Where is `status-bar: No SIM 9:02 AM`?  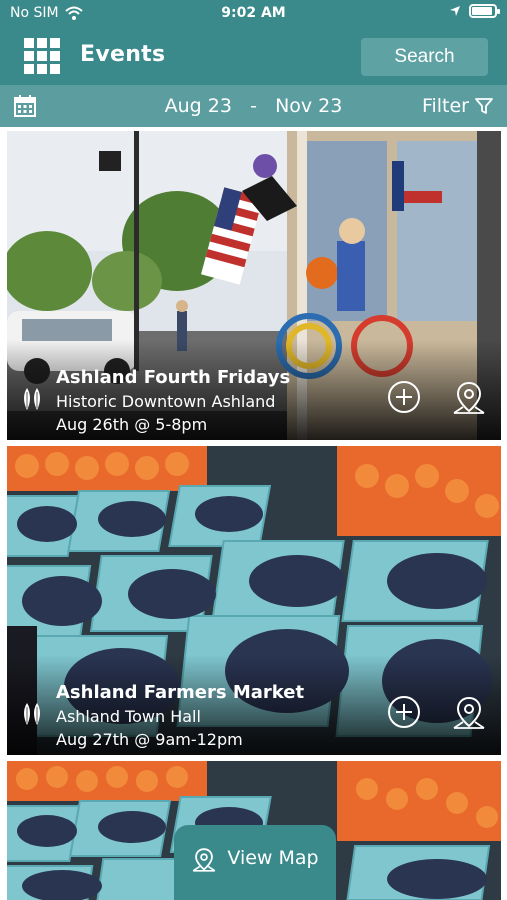
status-bar: No SIM 9:02 AM is located at coordinates (253, 14).